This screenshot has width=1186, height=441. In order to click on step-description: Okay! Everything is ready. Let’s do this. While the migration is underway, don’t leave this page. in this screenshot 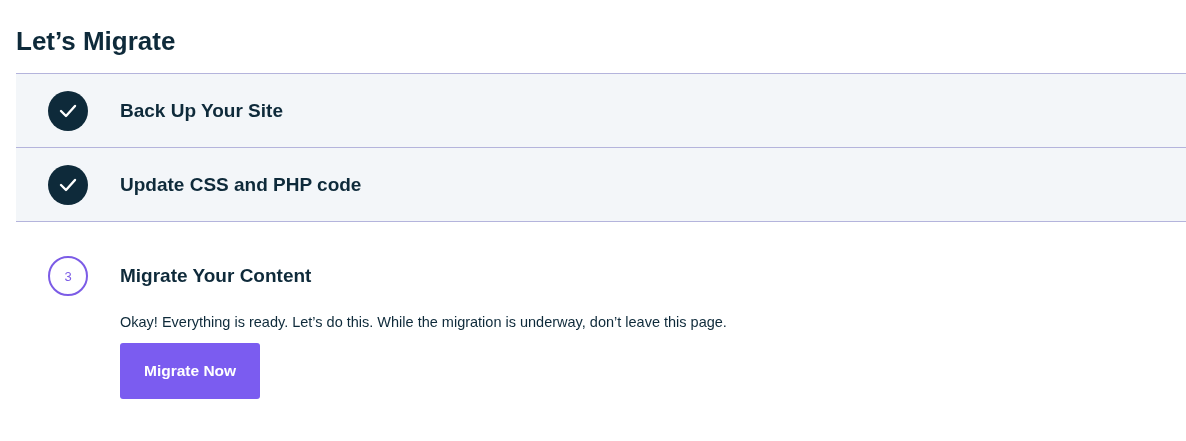, I will do `click(424, 322)`.